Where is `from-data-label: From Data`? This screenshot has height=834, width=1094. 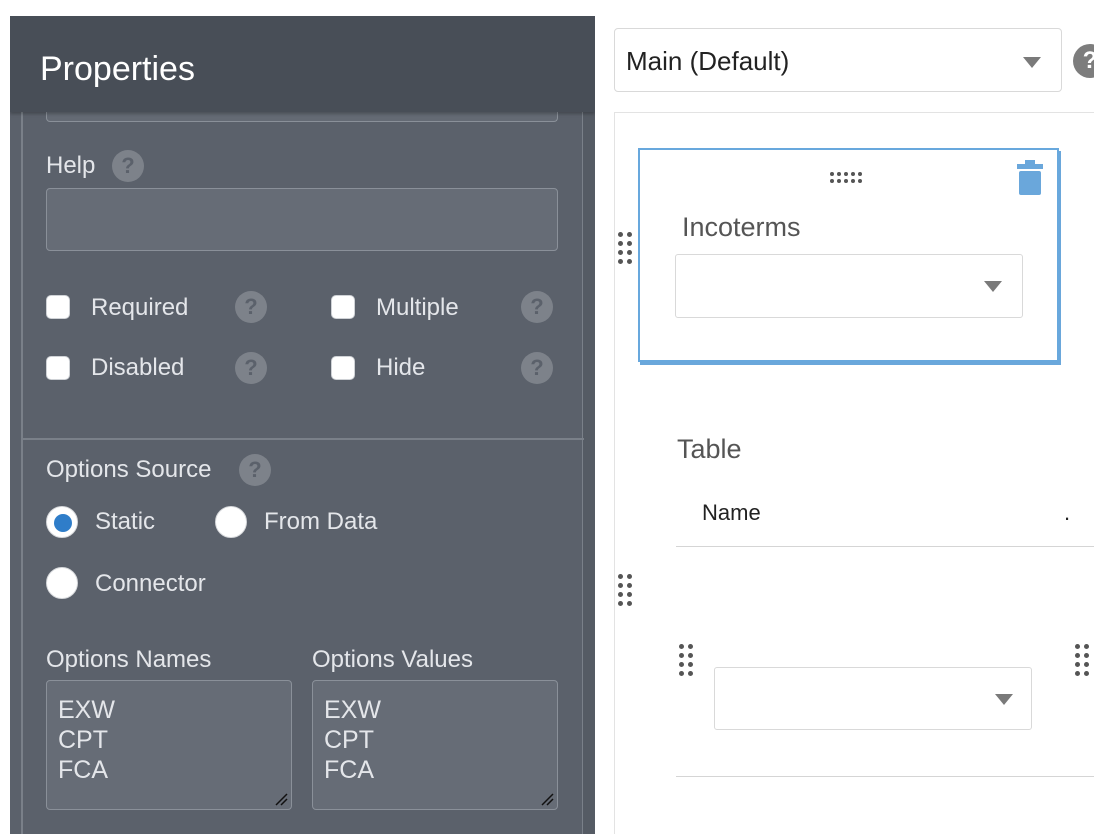
from-data-label: From Data is located at coordinates (321, 521).